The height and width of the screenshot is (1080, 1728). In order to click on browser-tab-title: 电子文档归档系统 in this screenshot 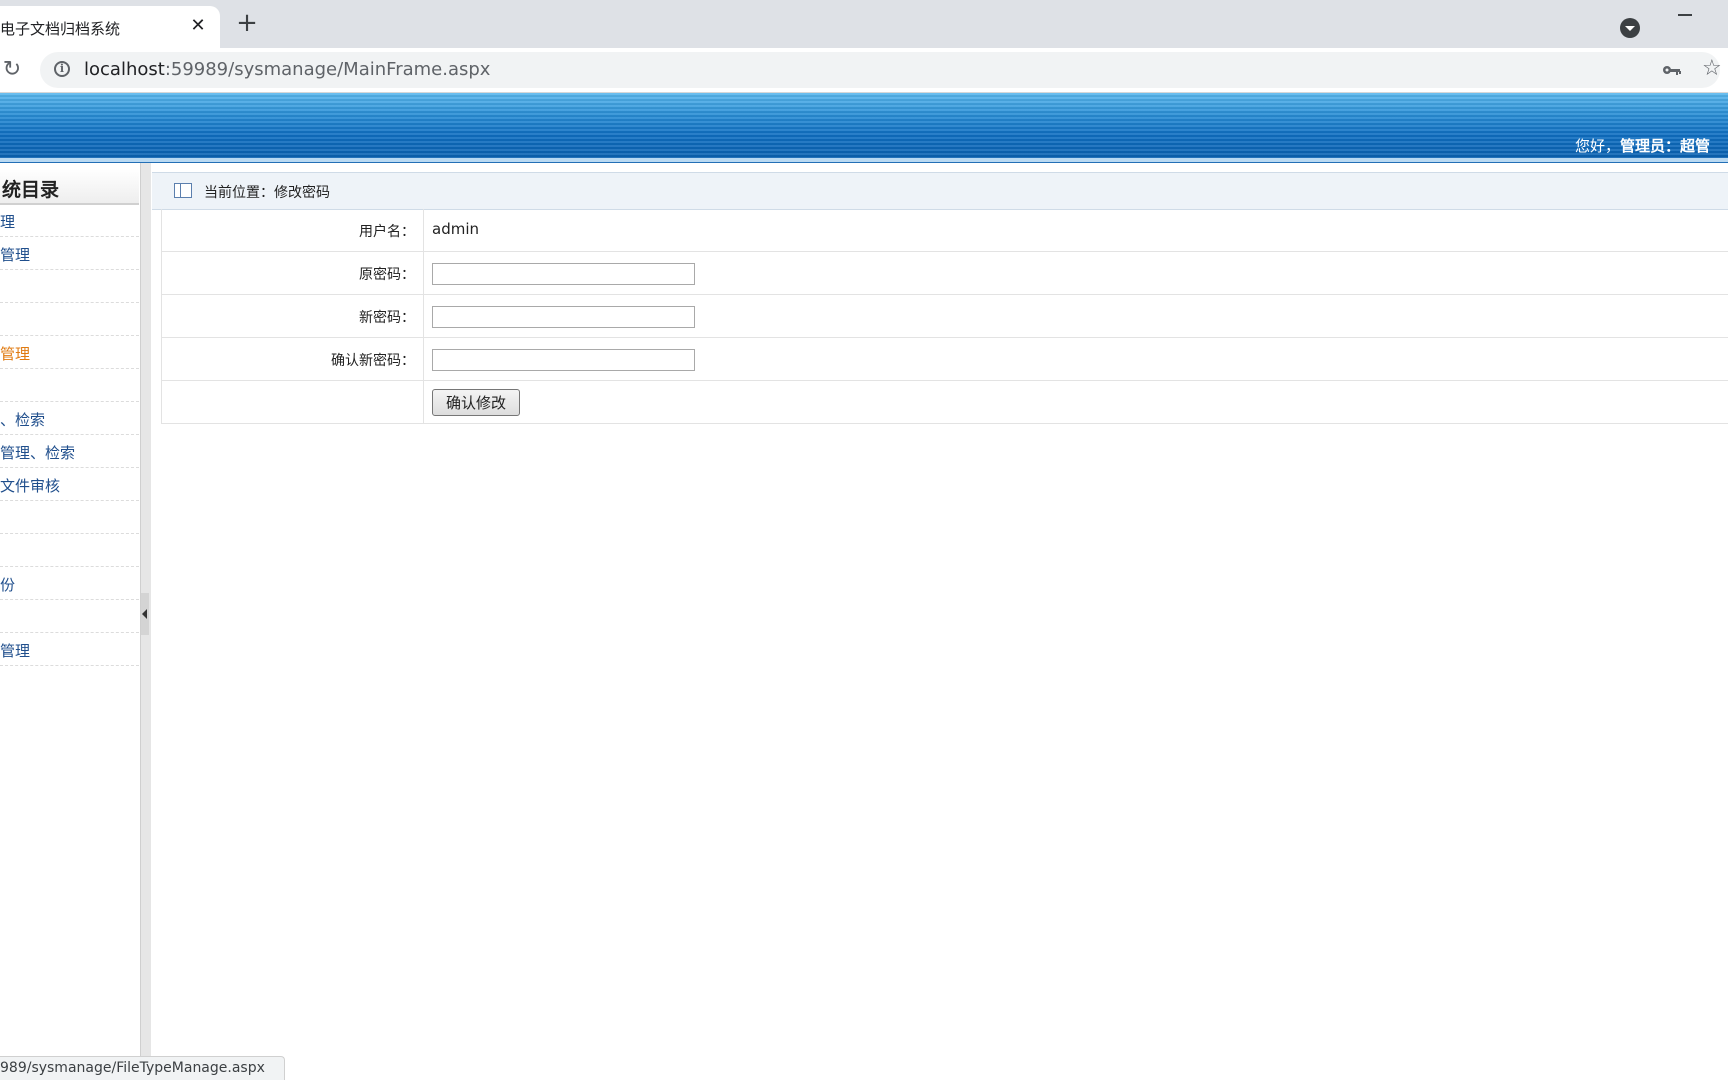, I will do `click(60, 29)`.